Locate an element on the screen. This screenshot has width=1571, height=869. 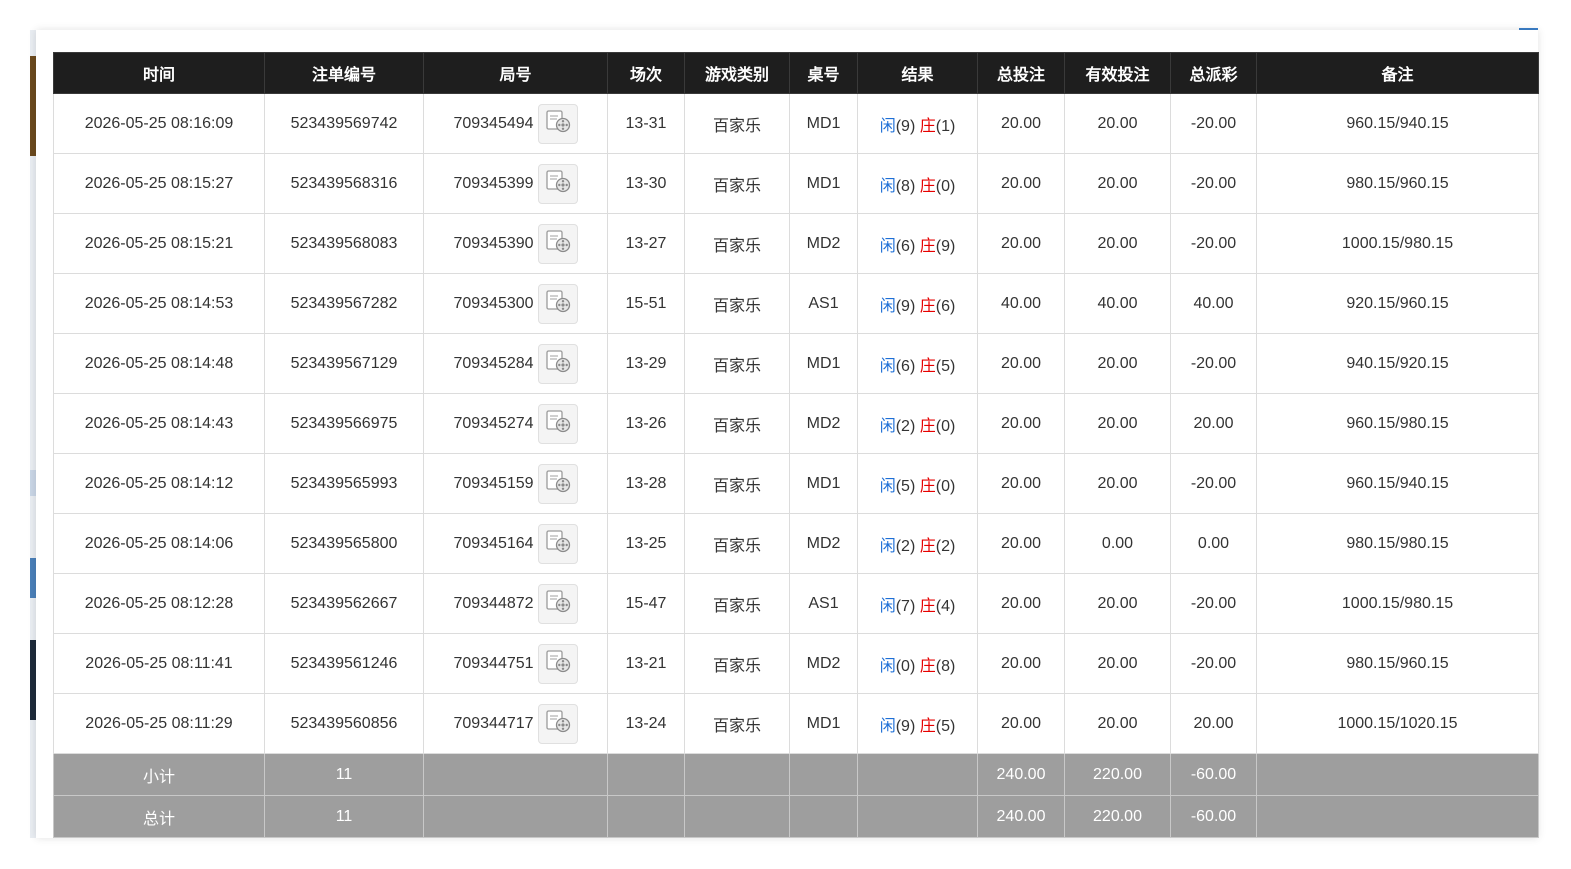
cell-result: 闲(9) 庄(1) is located at coordinates (917, 123).